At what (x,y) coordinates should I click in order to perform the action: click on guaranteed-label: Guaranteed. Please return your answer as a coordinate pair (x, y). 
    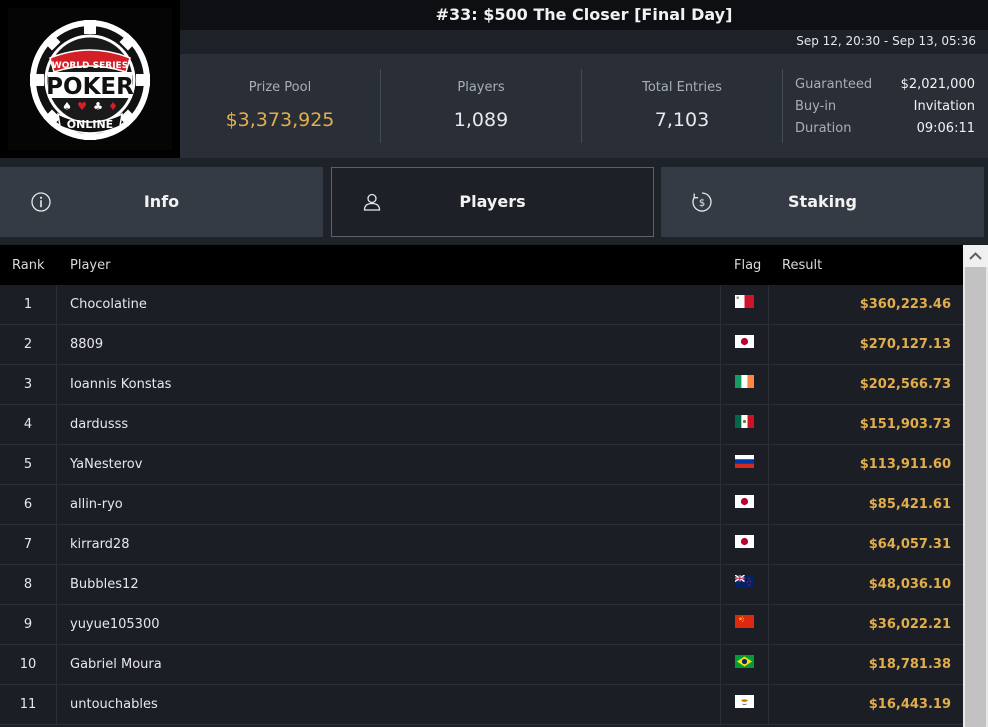
    Looking at the image, I should click on (834, 84).